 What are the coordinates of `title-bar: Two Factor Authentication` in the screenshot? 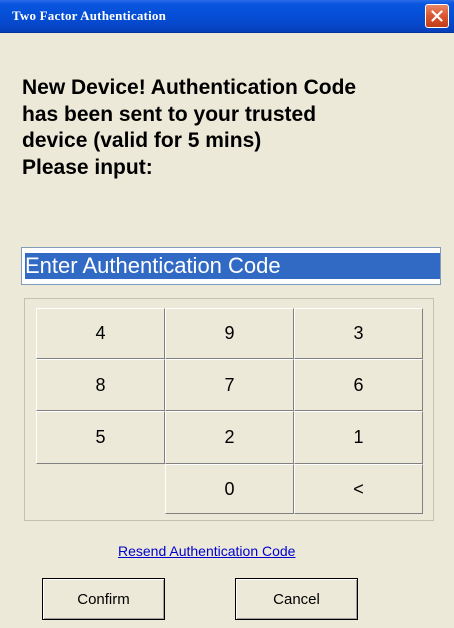 It's located at (227, 16).